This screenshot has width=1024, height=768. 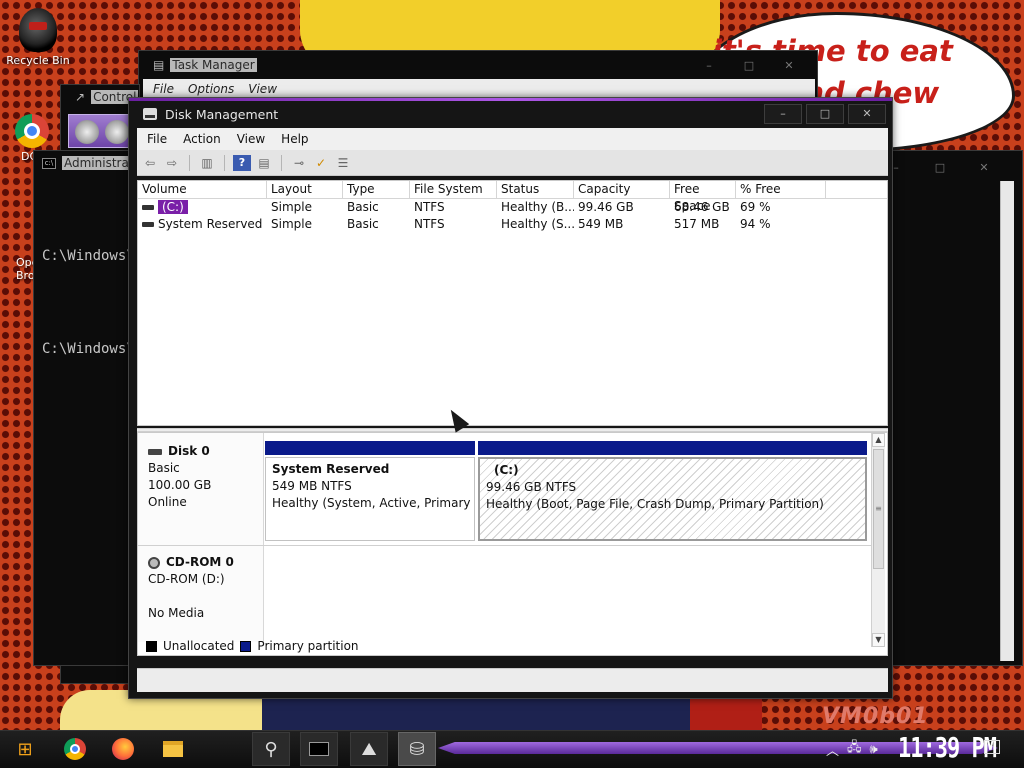 I want to click on show-hide-console-tree-icon: ▥, so click(x=207, y=163).